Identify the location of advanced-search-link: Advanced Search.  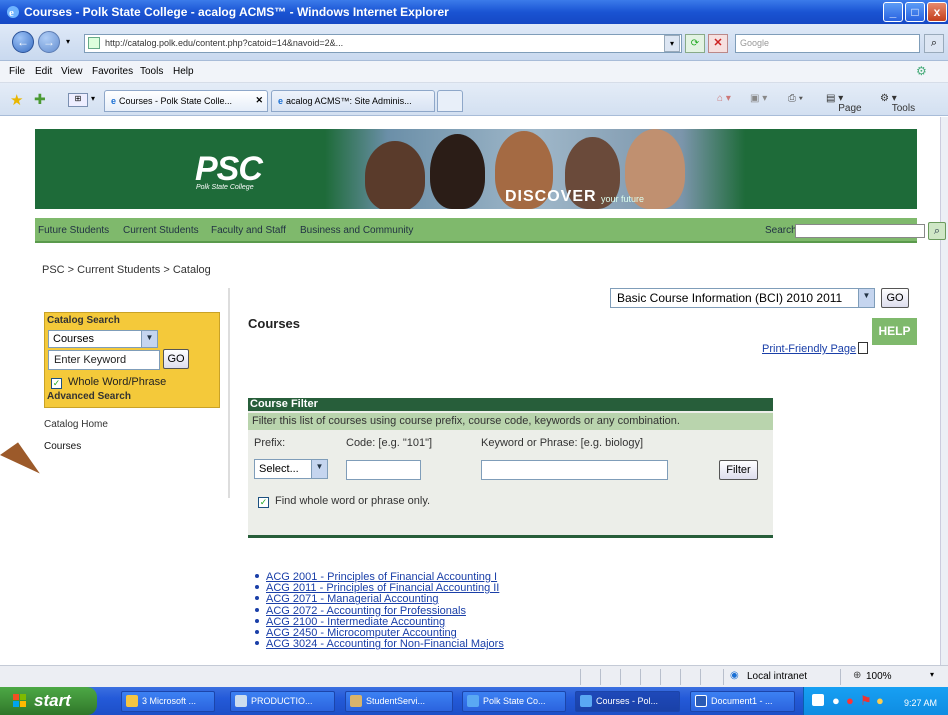
(89, 396).